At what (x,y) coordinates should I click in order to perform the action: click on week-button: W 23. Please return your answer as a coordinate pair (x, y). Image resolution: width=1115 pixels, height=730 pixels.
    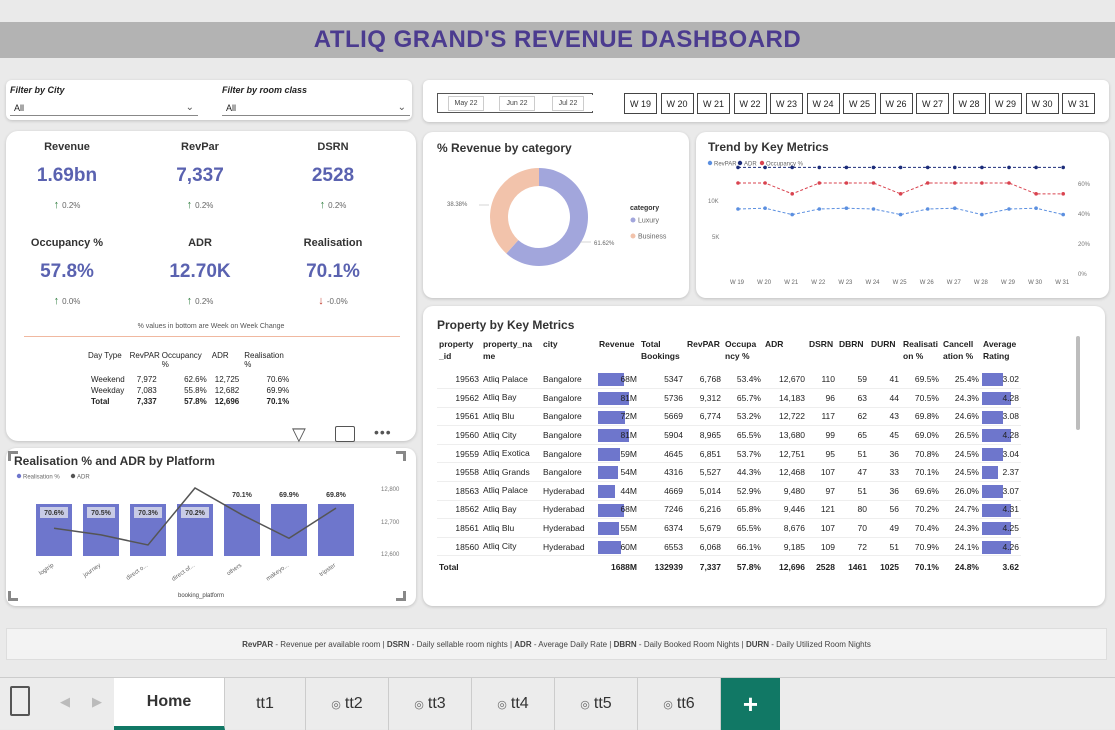
    Looking at the image, I should click on (786, 103).